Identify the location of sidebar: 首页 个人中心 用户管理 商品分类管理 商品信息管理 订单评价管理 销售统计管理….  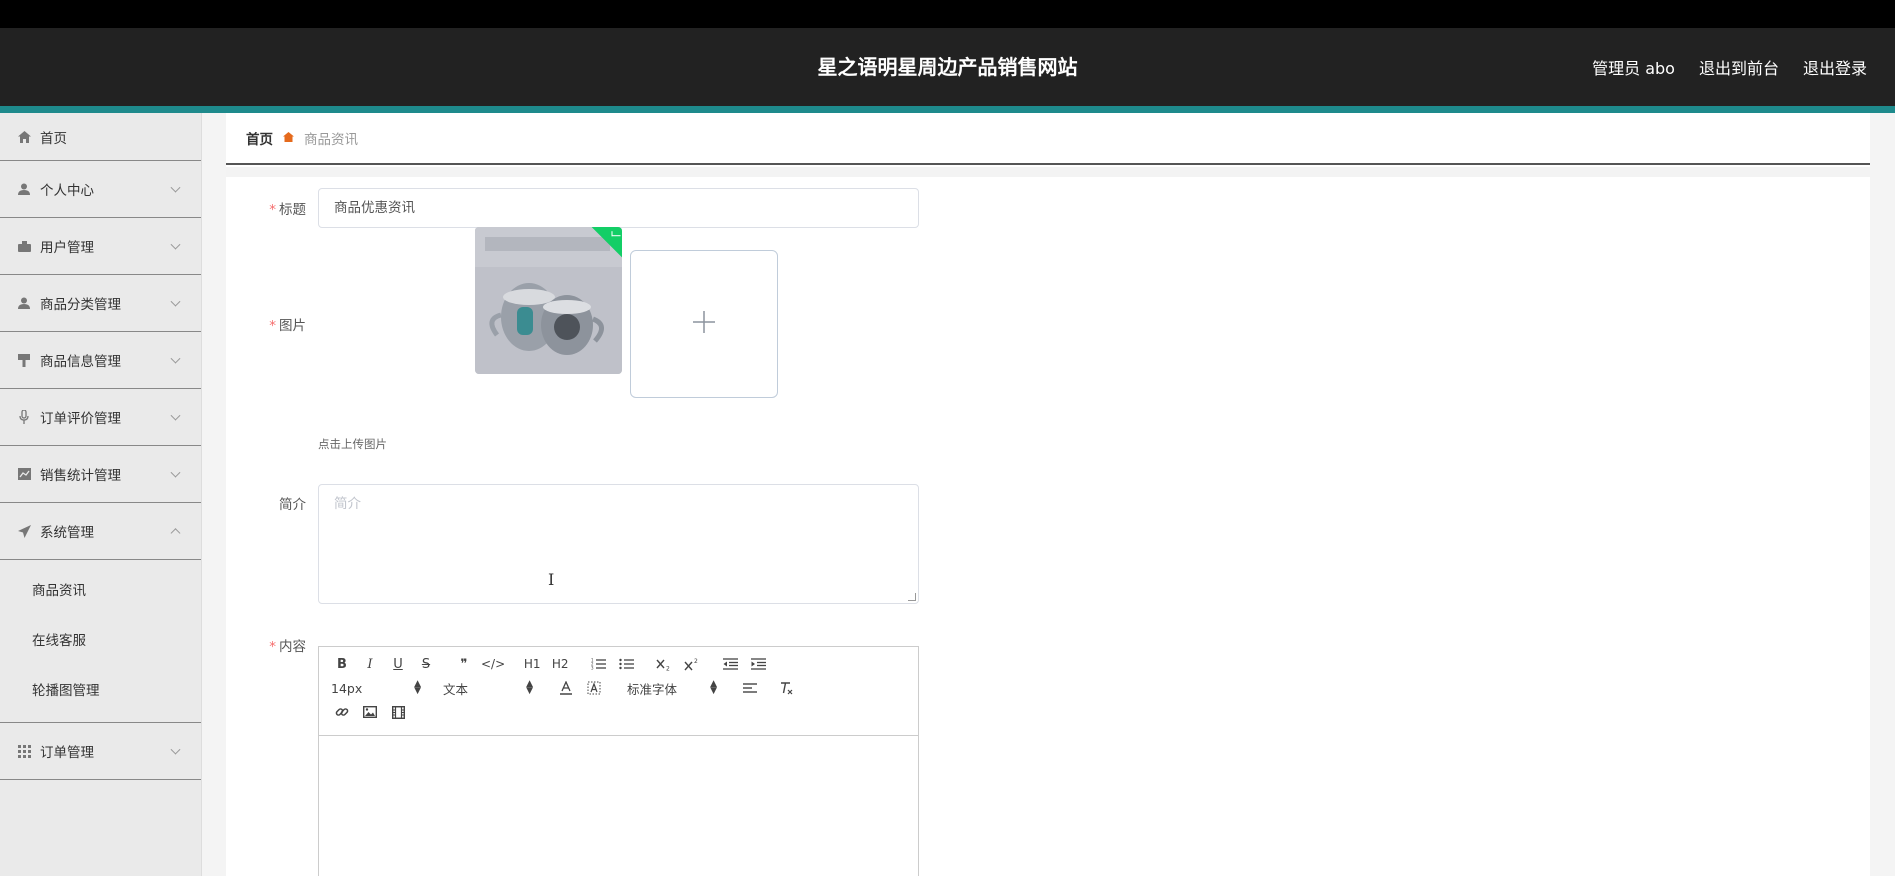
(101, 494).